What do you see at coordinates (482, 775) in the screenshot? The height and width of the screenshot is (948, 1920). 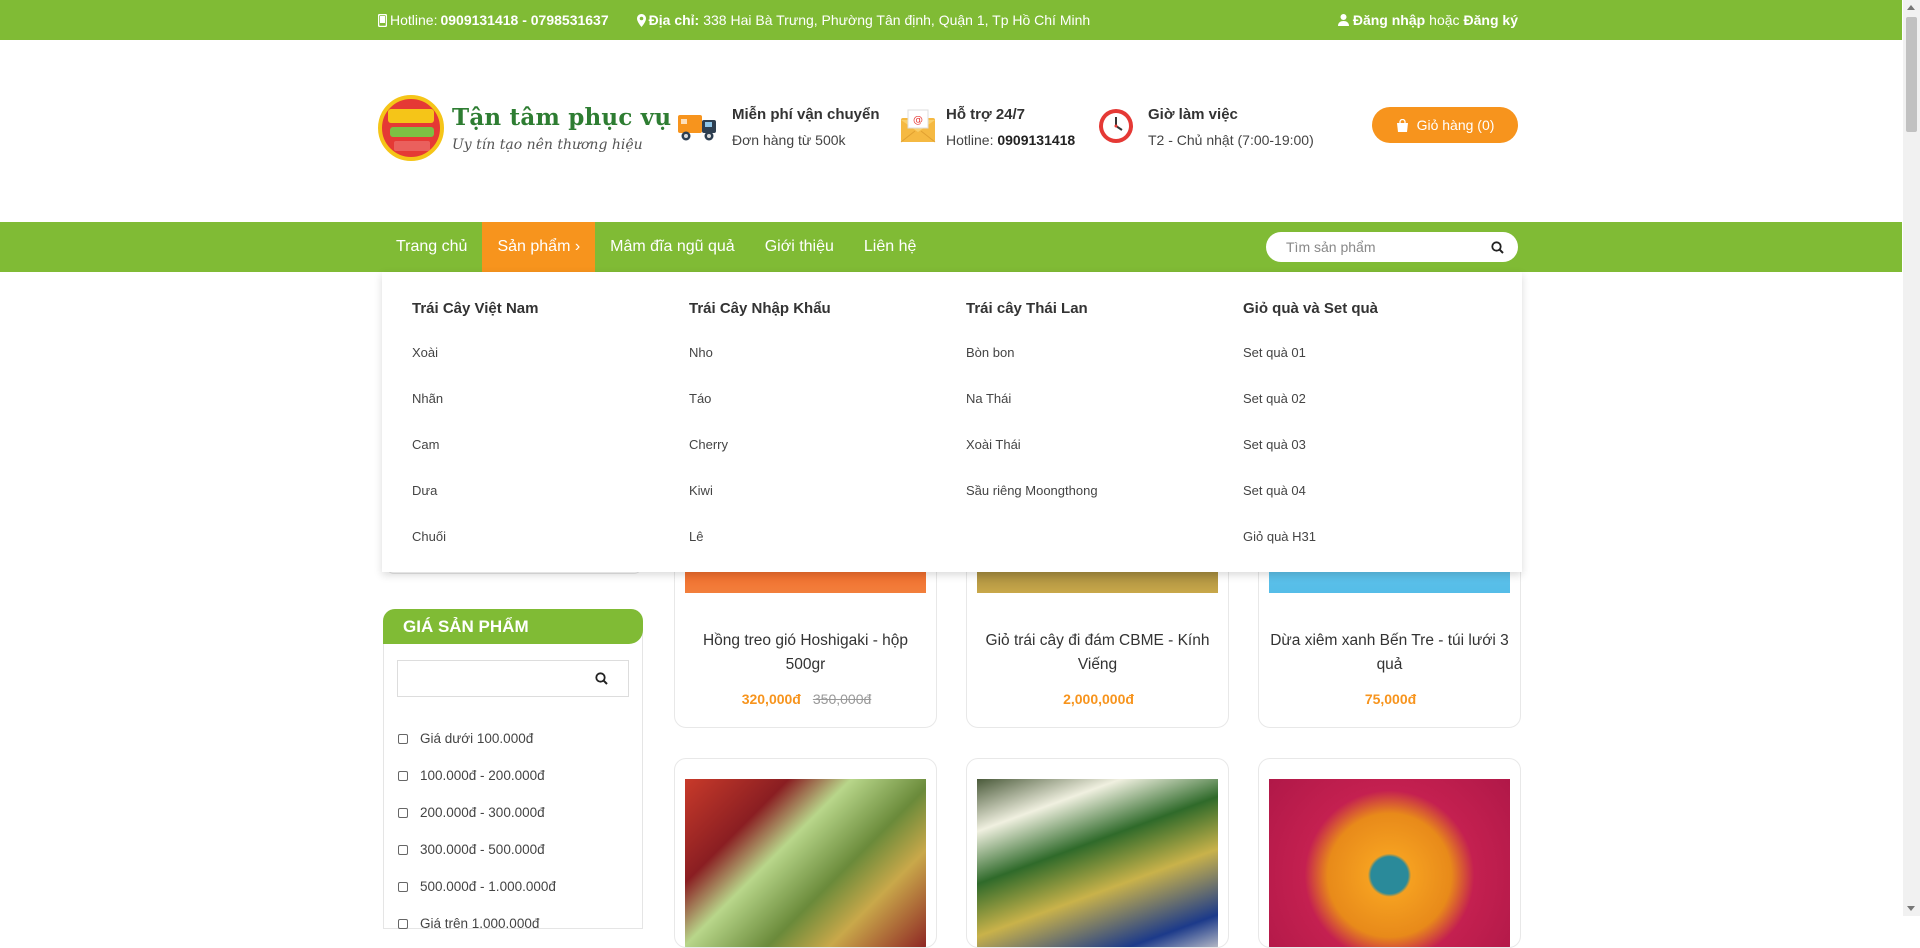 I see `price-option-label: 100.000đ - 200.000đ` at bounding box center [482, 775].